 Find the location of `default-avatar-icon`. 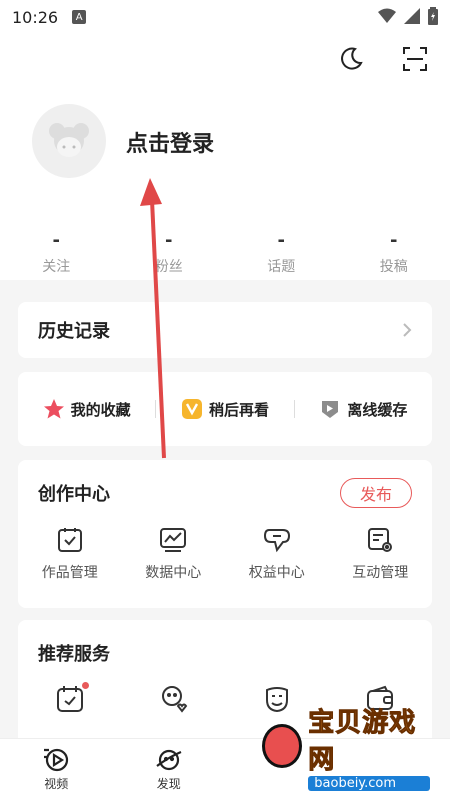

default-avatar-icon is located at coordinates (69, 140).